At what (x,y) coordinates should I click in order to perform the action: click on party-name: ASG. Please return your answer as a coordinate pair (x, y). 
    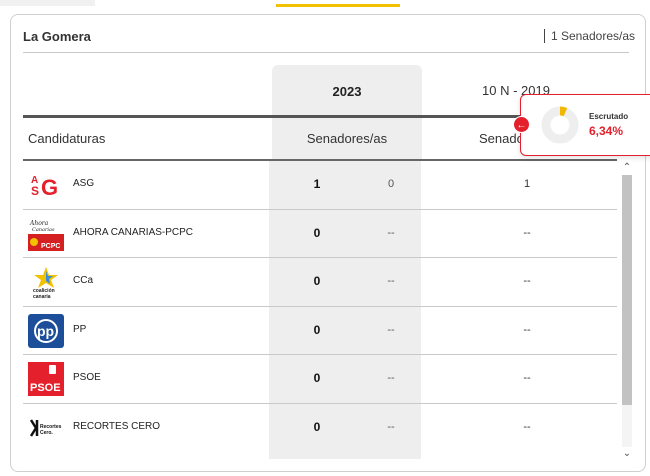
    Looking at the image, I should click on (84, 183).